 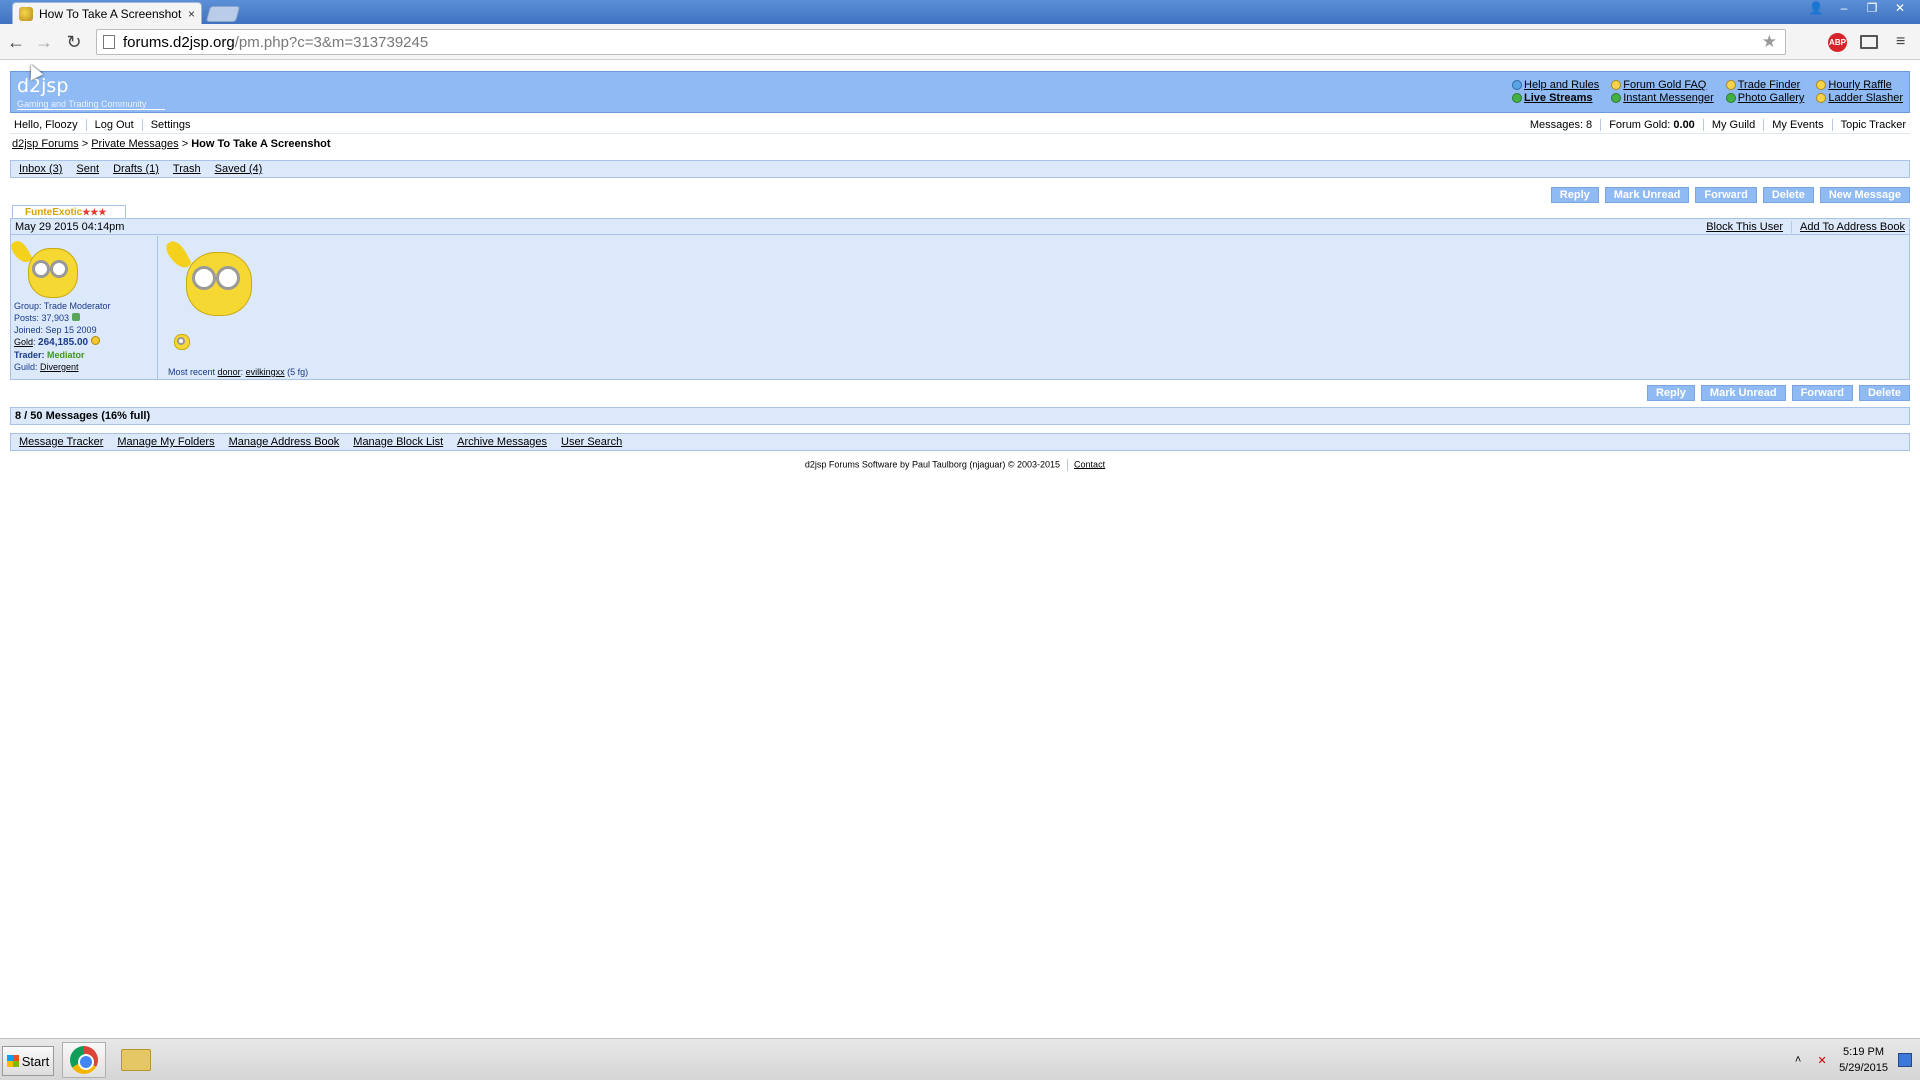 I want to click on user-icon: 👤, so click(x=1816, y=8).